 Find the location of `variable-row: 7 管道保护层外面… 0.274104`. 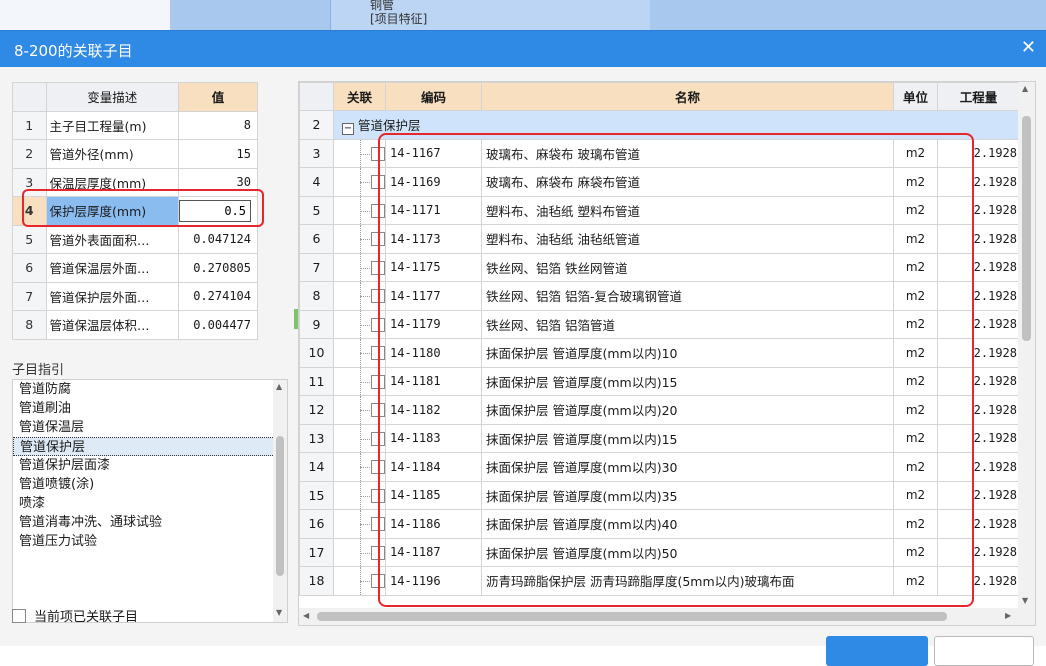

variable-row: 7 管道保护层外面… 0.274104 is located at coordinates (135, 296).